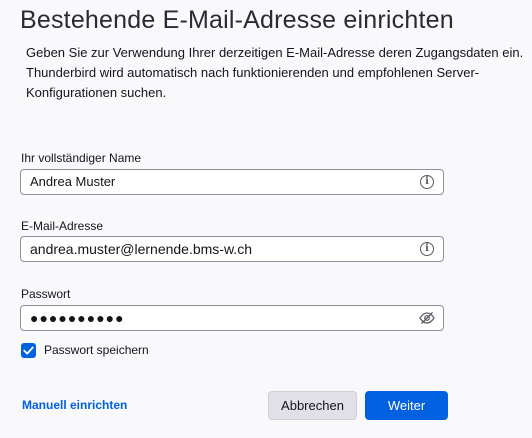 This screenshot has height=438, width=532. What do you see at coordinates (46, 294) in the screenshot?
I see `password-label: Passwort` at bounding box center [46, 294].